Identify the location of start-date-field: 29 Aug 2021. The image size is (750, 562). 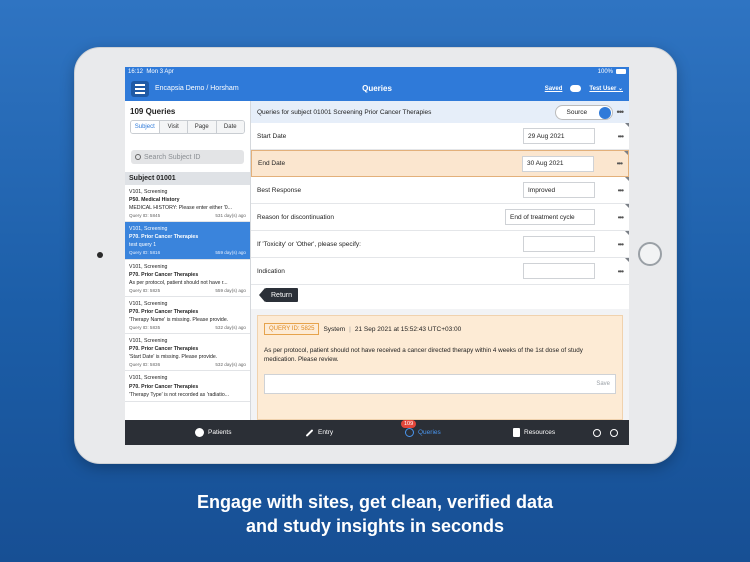
(559, 136).